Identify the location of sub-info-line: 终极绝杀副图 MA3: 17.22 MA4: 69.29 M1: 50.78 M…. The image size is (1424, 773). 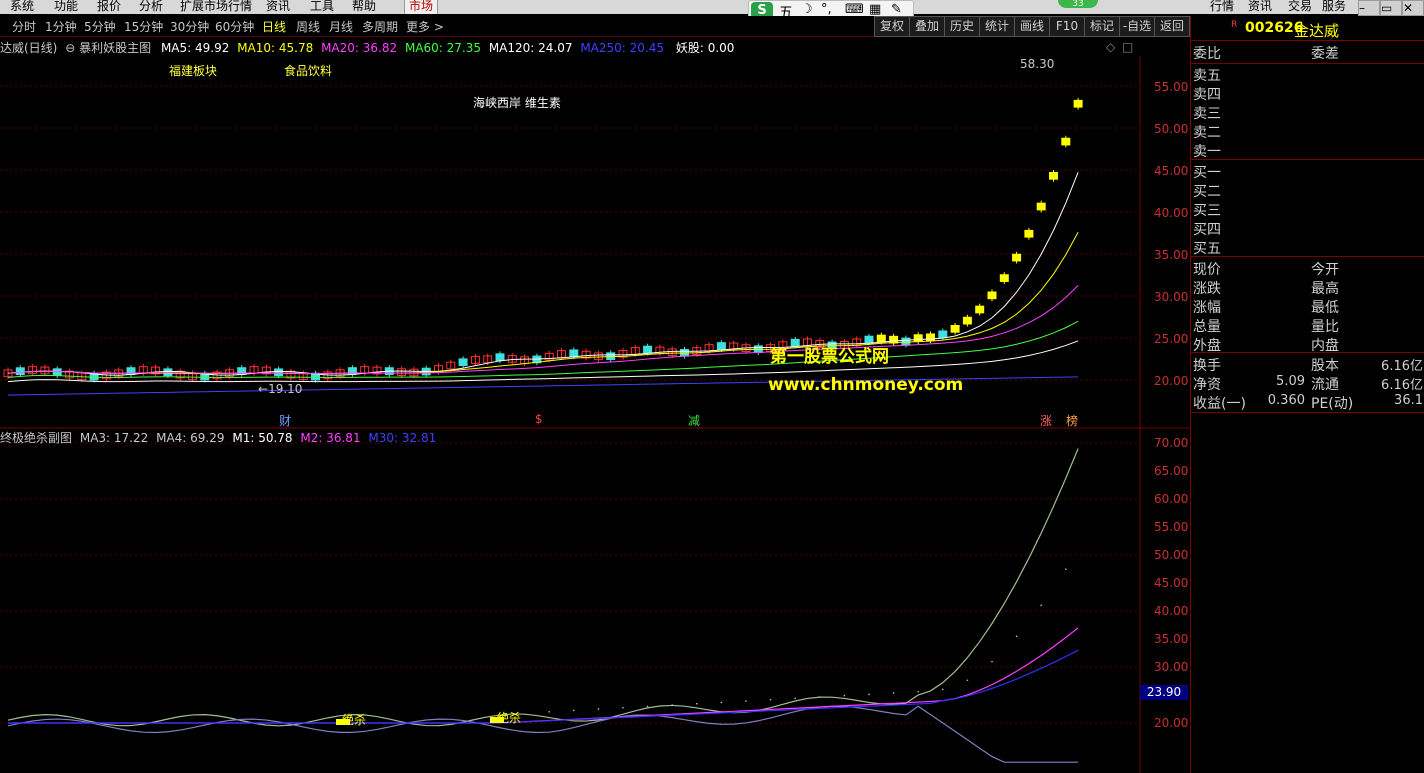
(218, 437).